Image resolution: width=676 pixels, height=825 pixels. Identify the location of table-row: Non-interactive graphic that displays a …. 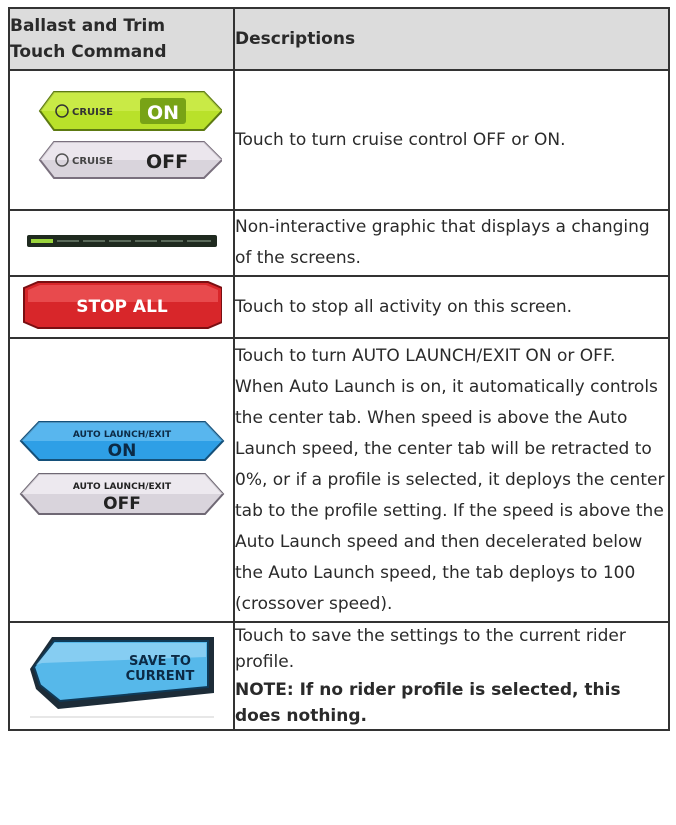
(339, 243).